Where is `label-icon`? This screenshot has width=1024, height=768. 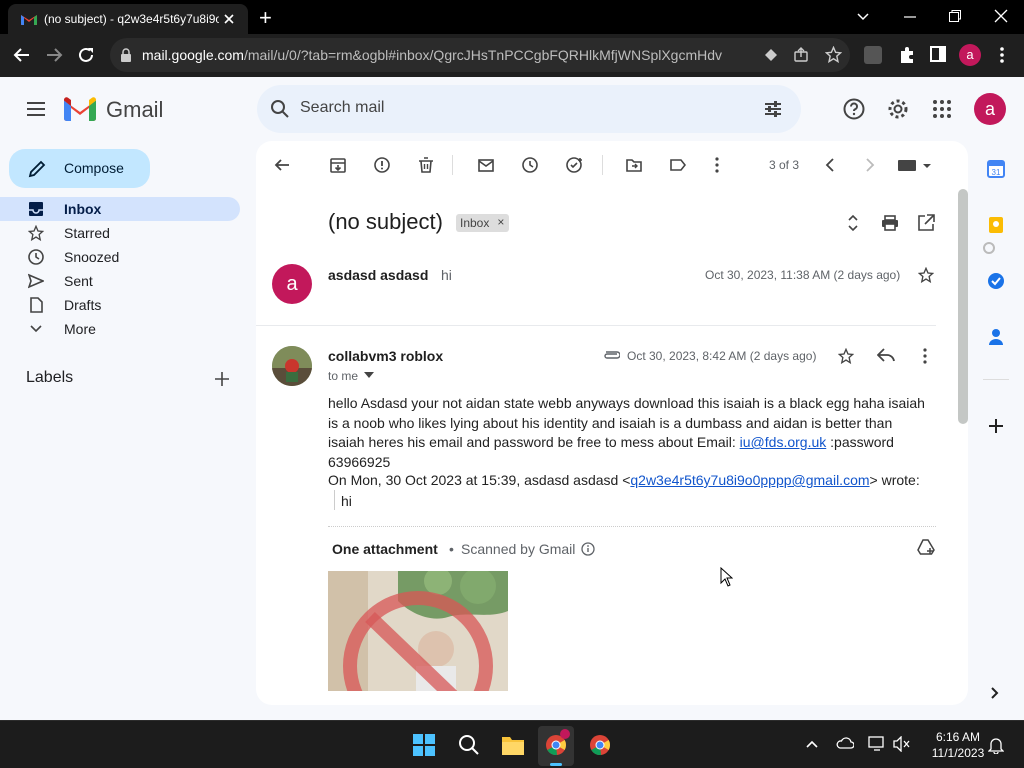
label-icon is located at coordinates (678, 165).